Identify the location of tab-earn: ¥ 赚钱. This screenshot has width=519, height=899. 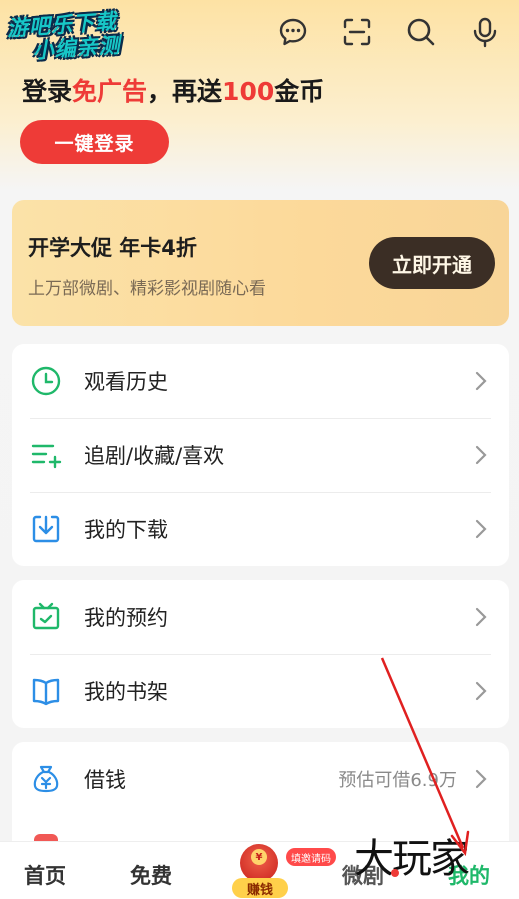
(260, 870).